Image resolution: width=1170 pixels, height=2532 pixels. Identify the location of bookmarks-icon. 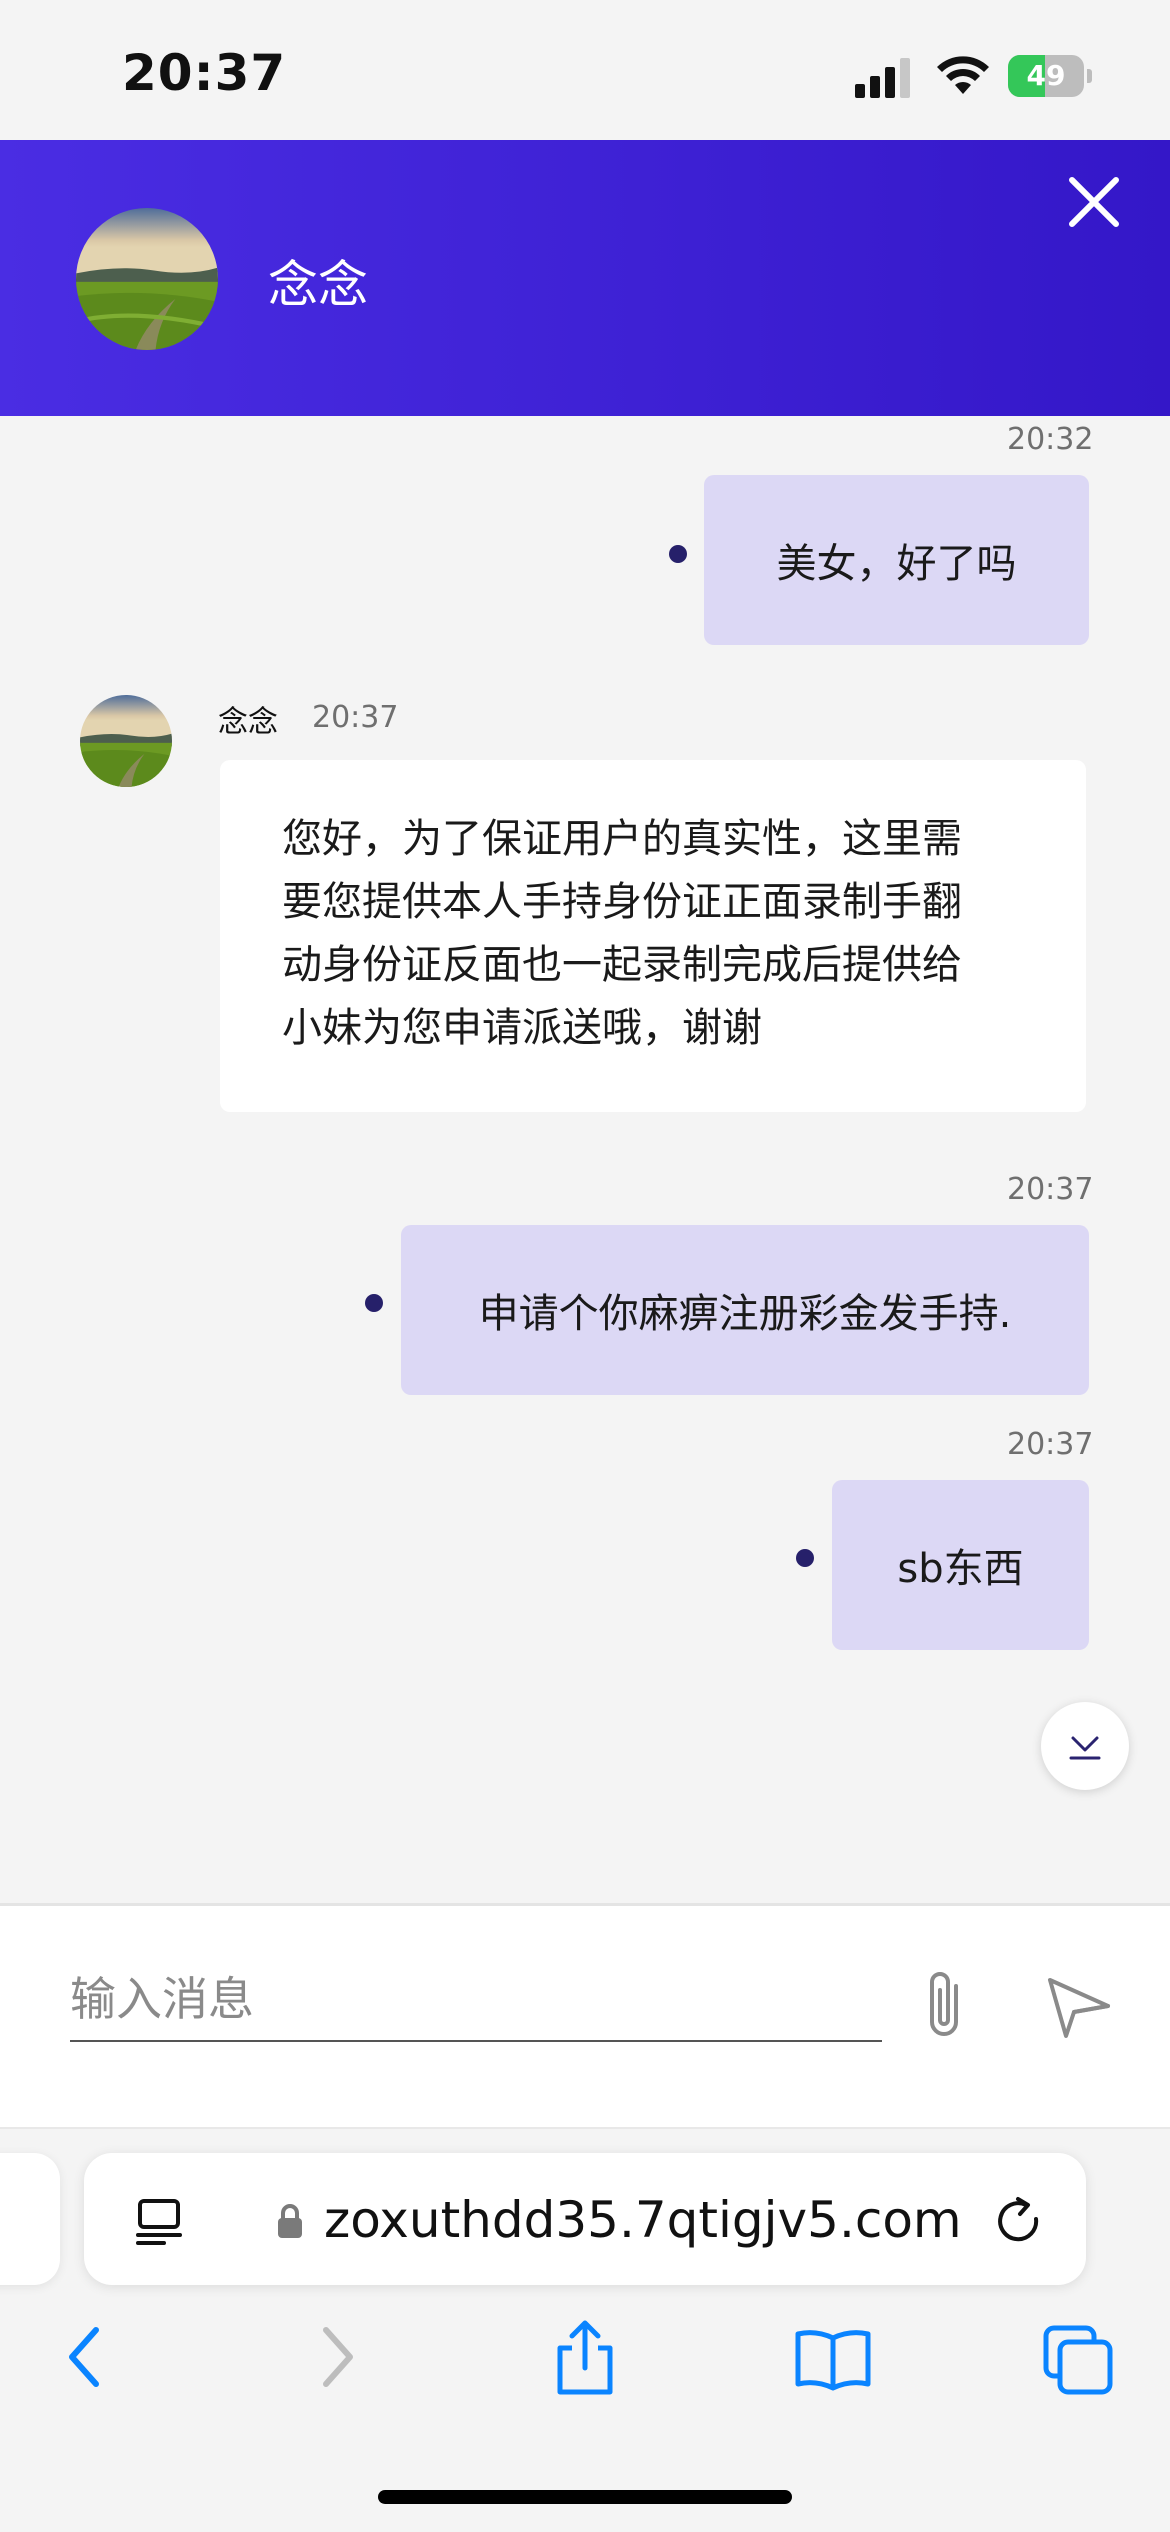
(833, 2359).